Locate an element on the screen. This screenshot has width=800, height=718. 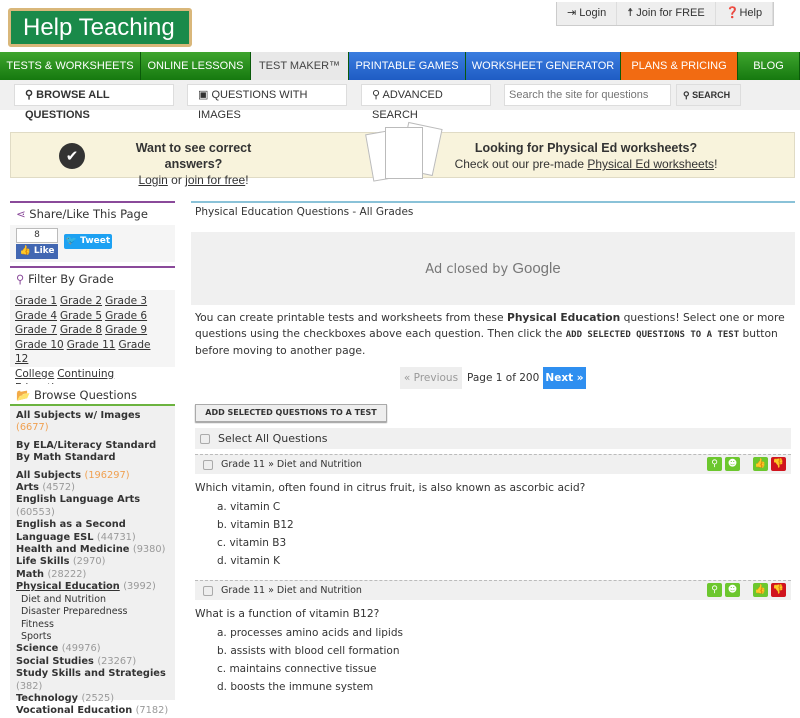
grade-link: Grade 2 is located at coordinates (81, 301).